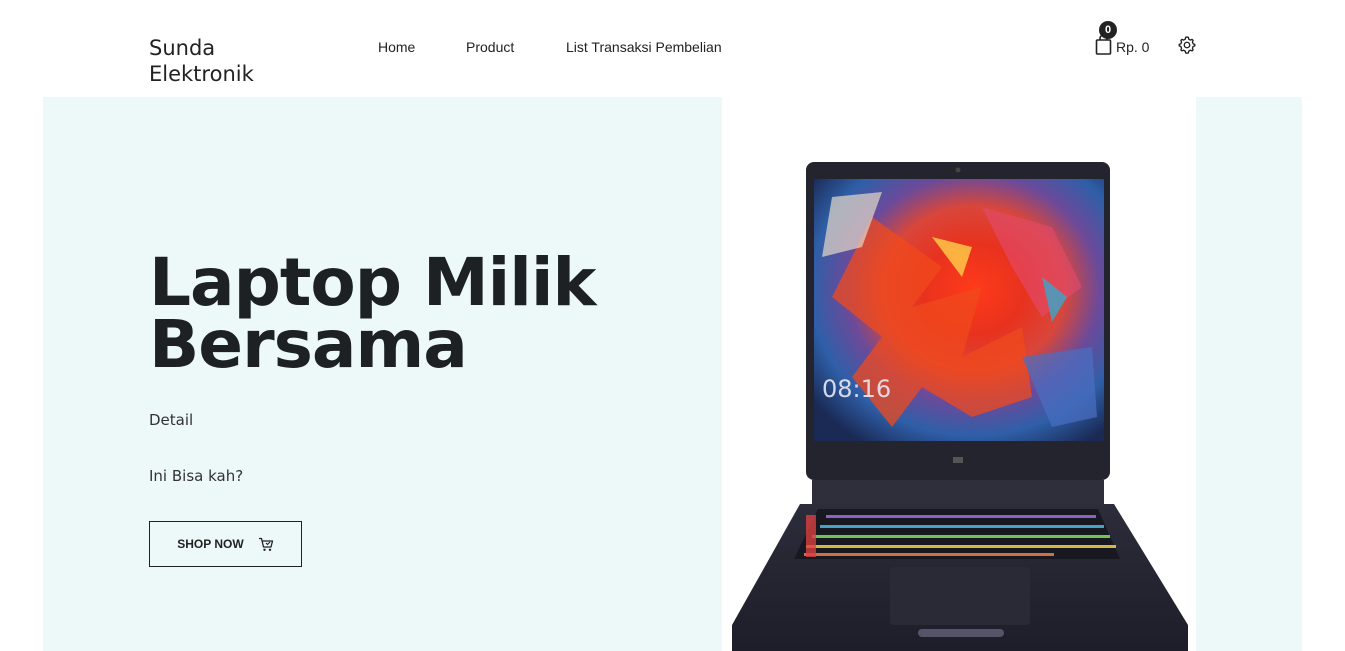 The width and height of the screenshot is (1345, 651). Describe the element at coordinates (182, 48) in the screenshot. I see `brand-line-1: Sunda` at that location.